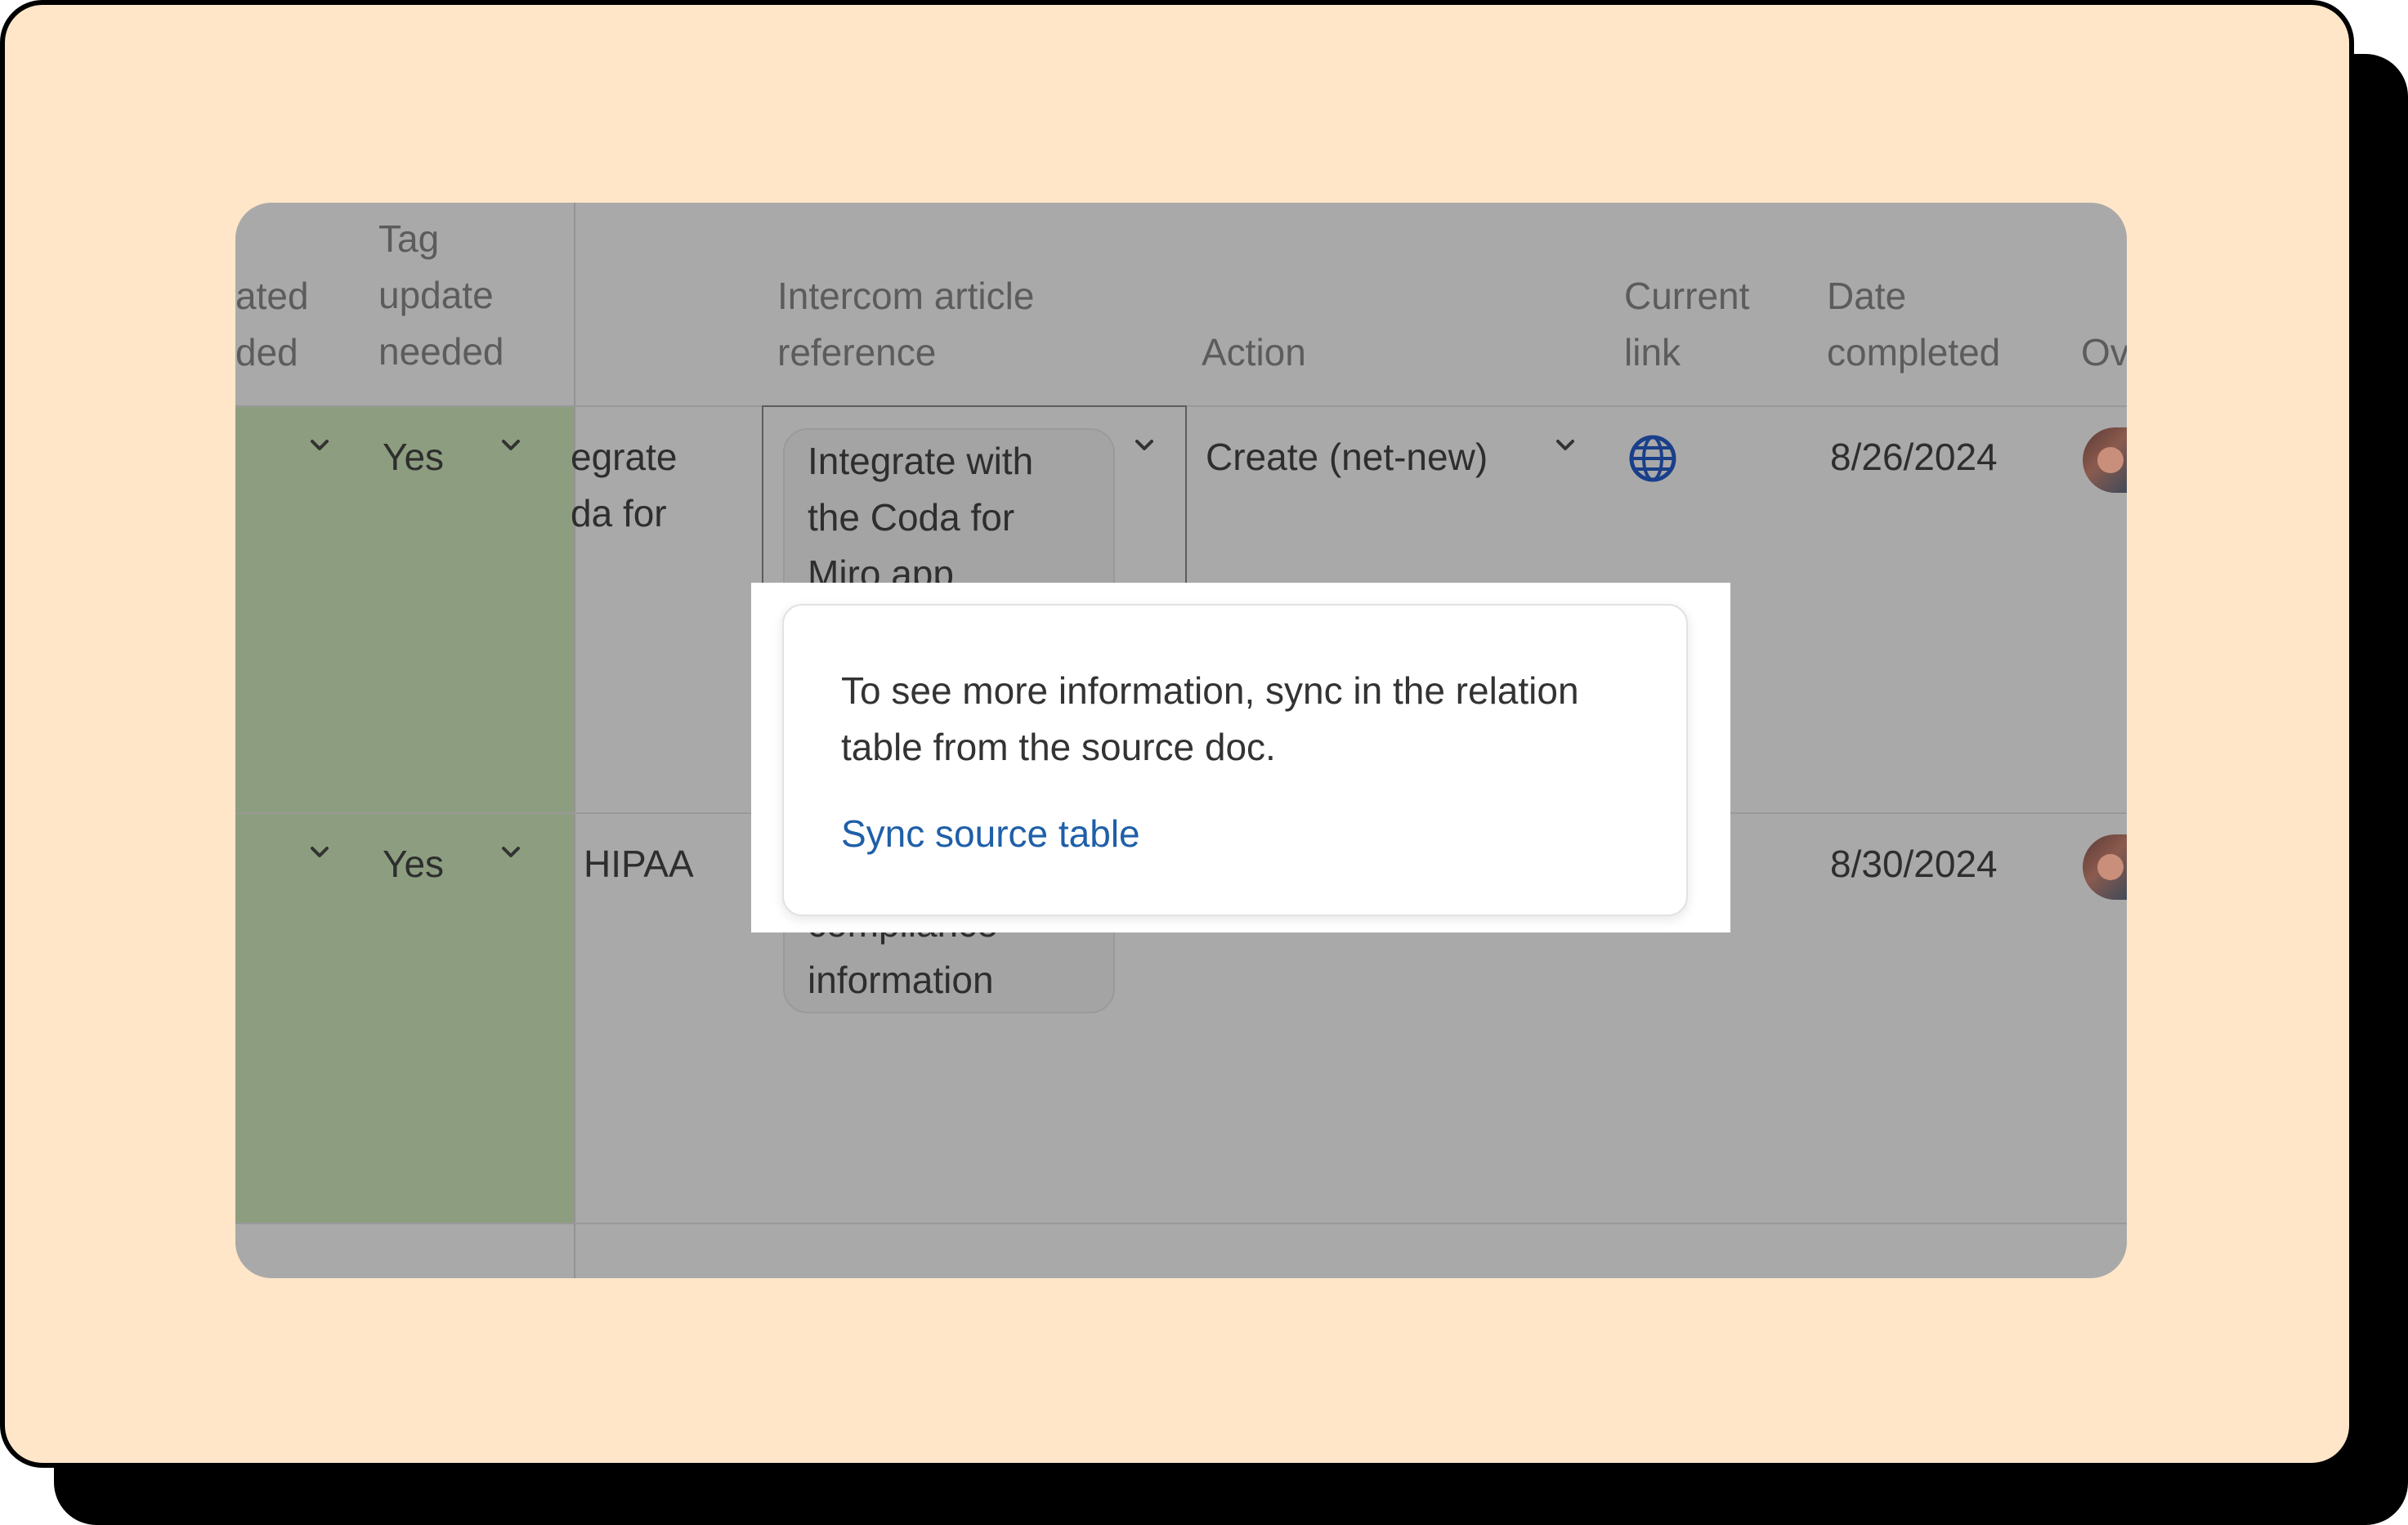 This screenshot has height=1525, width=2408. What do you see at coordinates (2104, 352) in the screenshot?
I see `column-header-owner: Ov` at bounding box center [2104, 352].